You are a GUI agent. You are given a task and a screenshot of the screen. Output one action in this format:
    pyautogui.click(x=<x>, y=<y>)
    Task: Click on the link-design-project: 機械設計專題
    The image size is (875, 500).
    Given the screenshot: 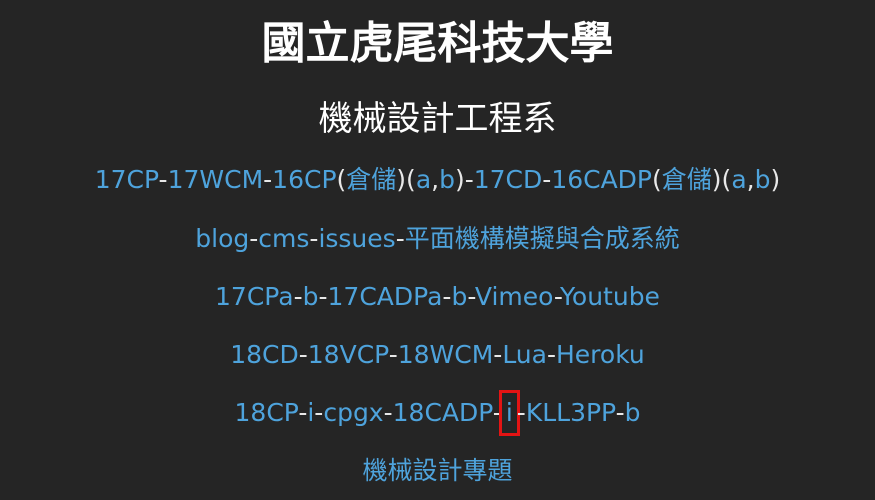 What is the action you would take?
    pyautogui.click(x=437, y=470)
    